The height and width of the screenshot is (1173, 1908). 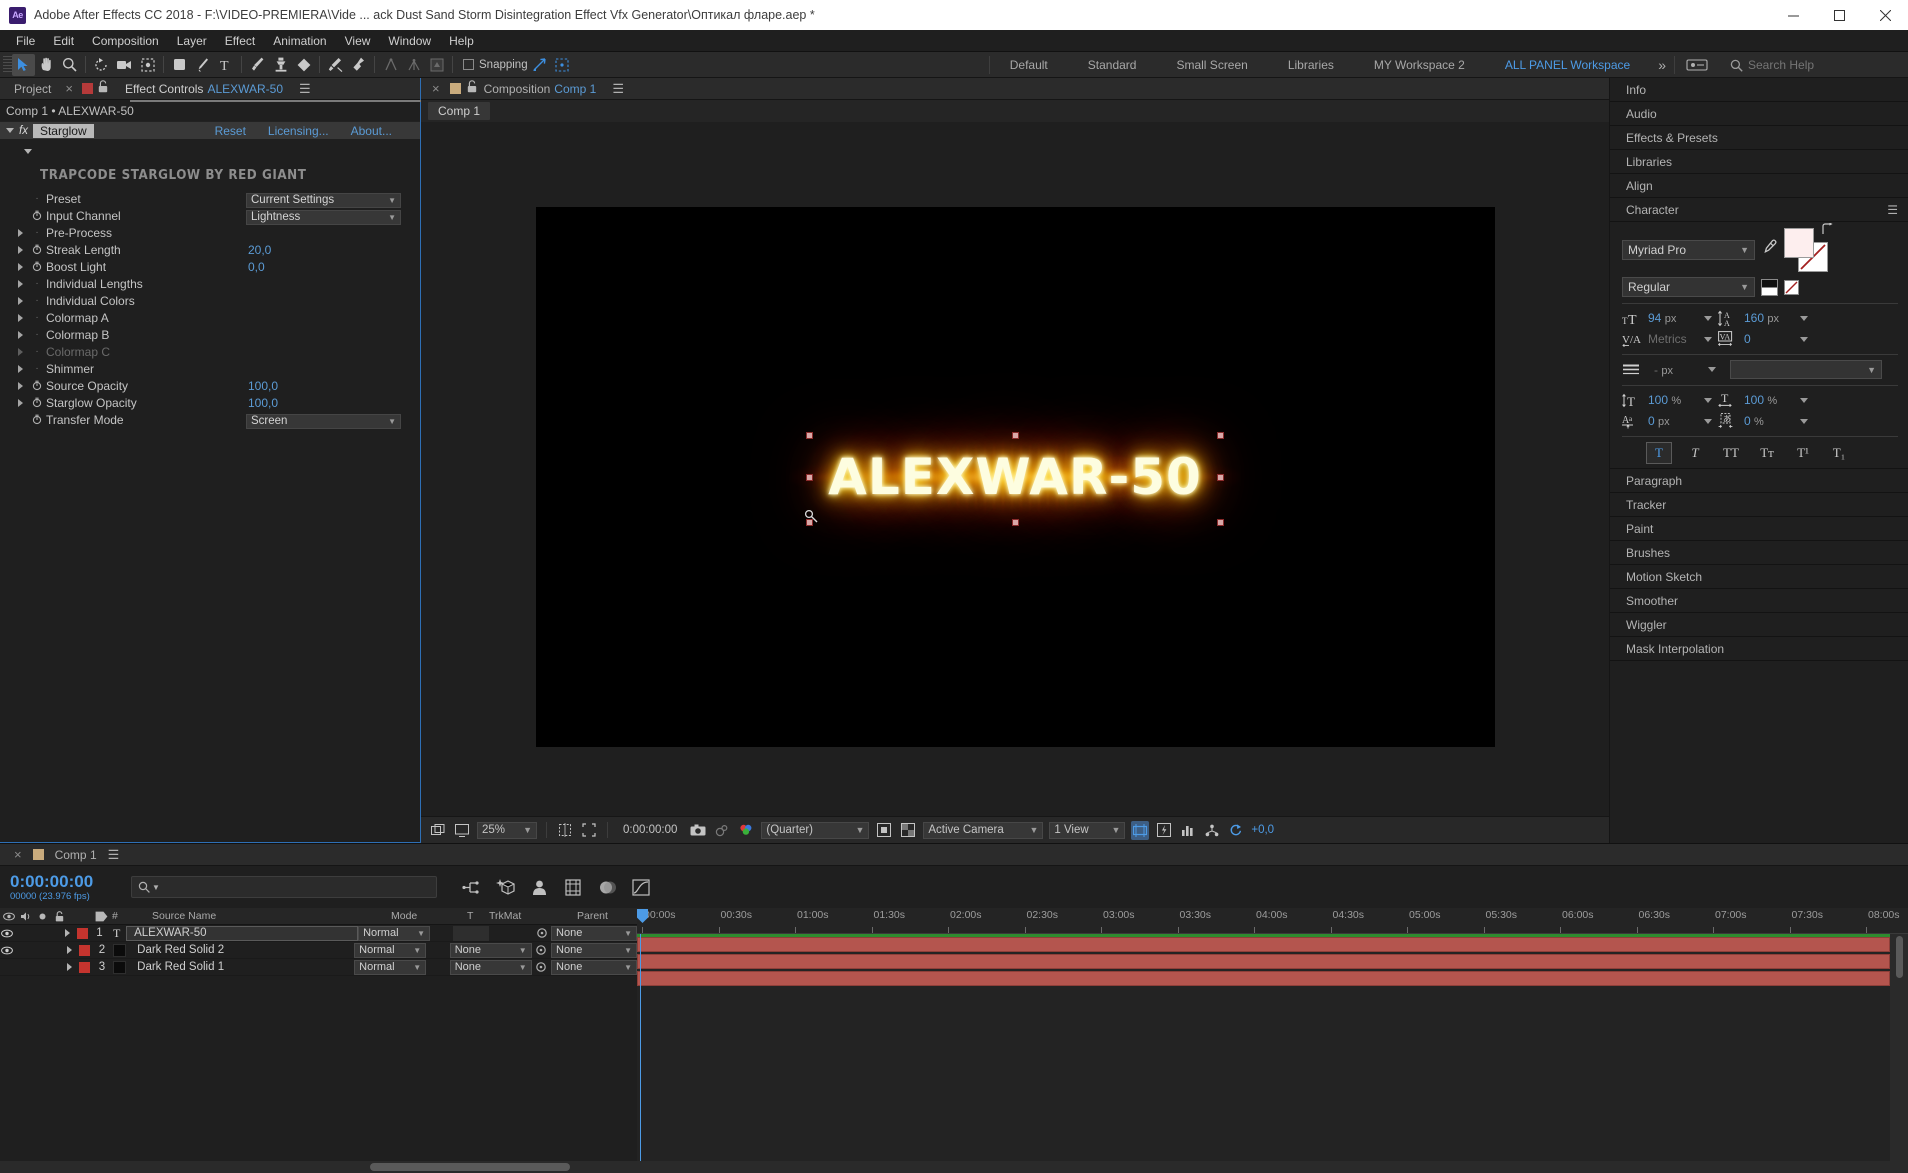 What do you see at coordinates (242, 933) in the screenshot?
I see `layer-source-name: ALEXWAR-50` at bounding box center [242, 933].